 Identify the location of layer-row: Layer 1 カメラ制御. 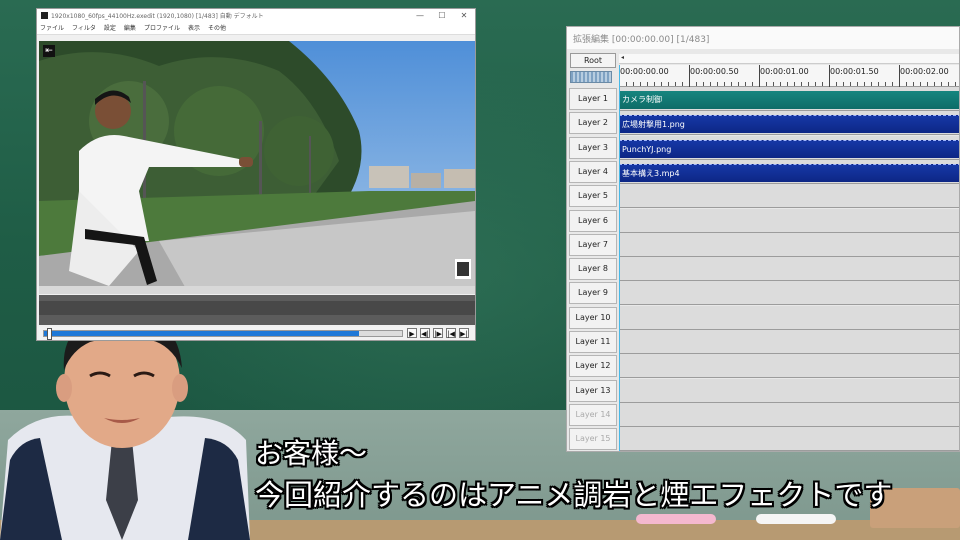
(763, 99).